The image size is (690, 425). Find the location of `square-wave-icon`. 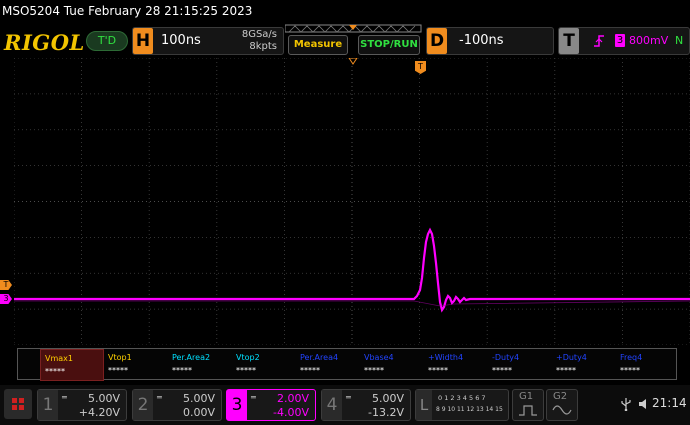

square-wave-icon is located at coordinates (528, 410).